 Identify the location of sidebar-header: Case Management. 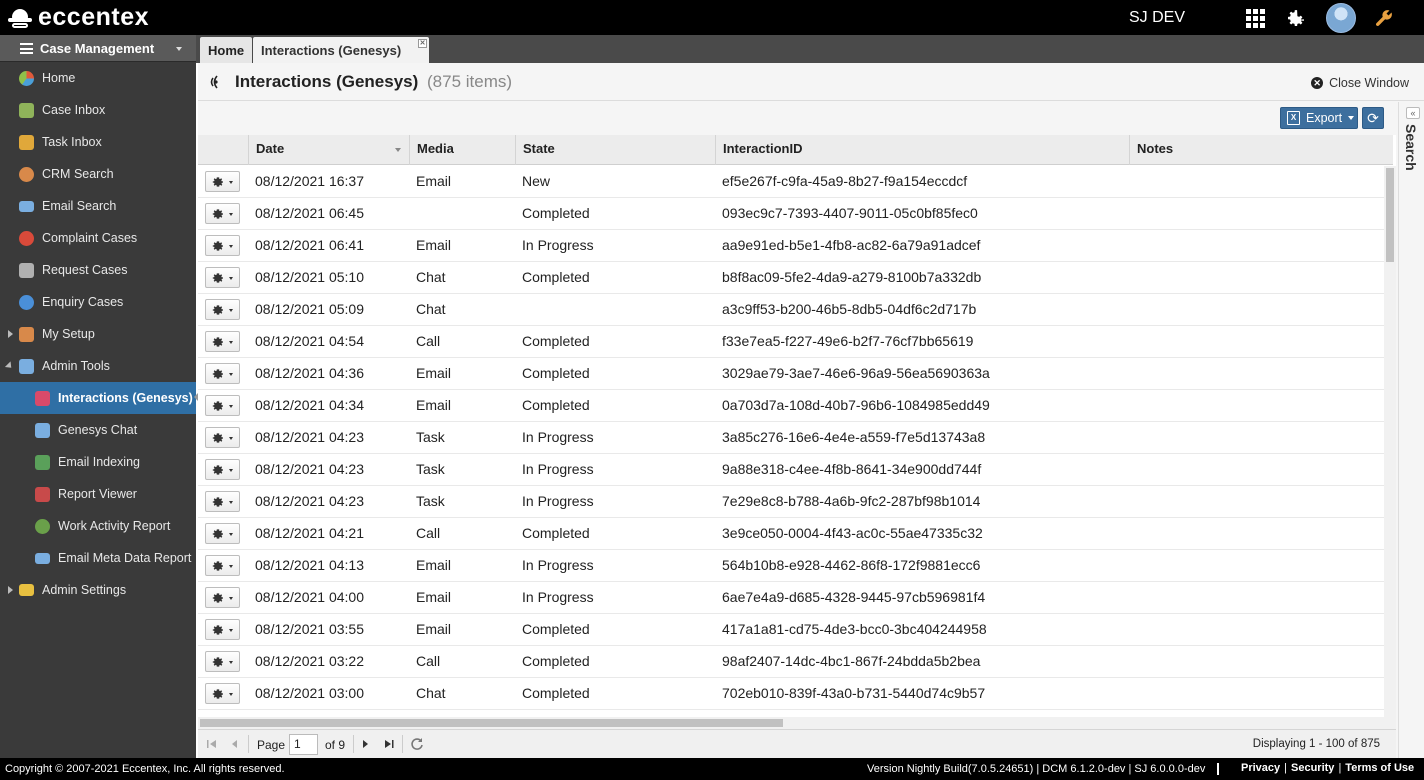
(98, 48).